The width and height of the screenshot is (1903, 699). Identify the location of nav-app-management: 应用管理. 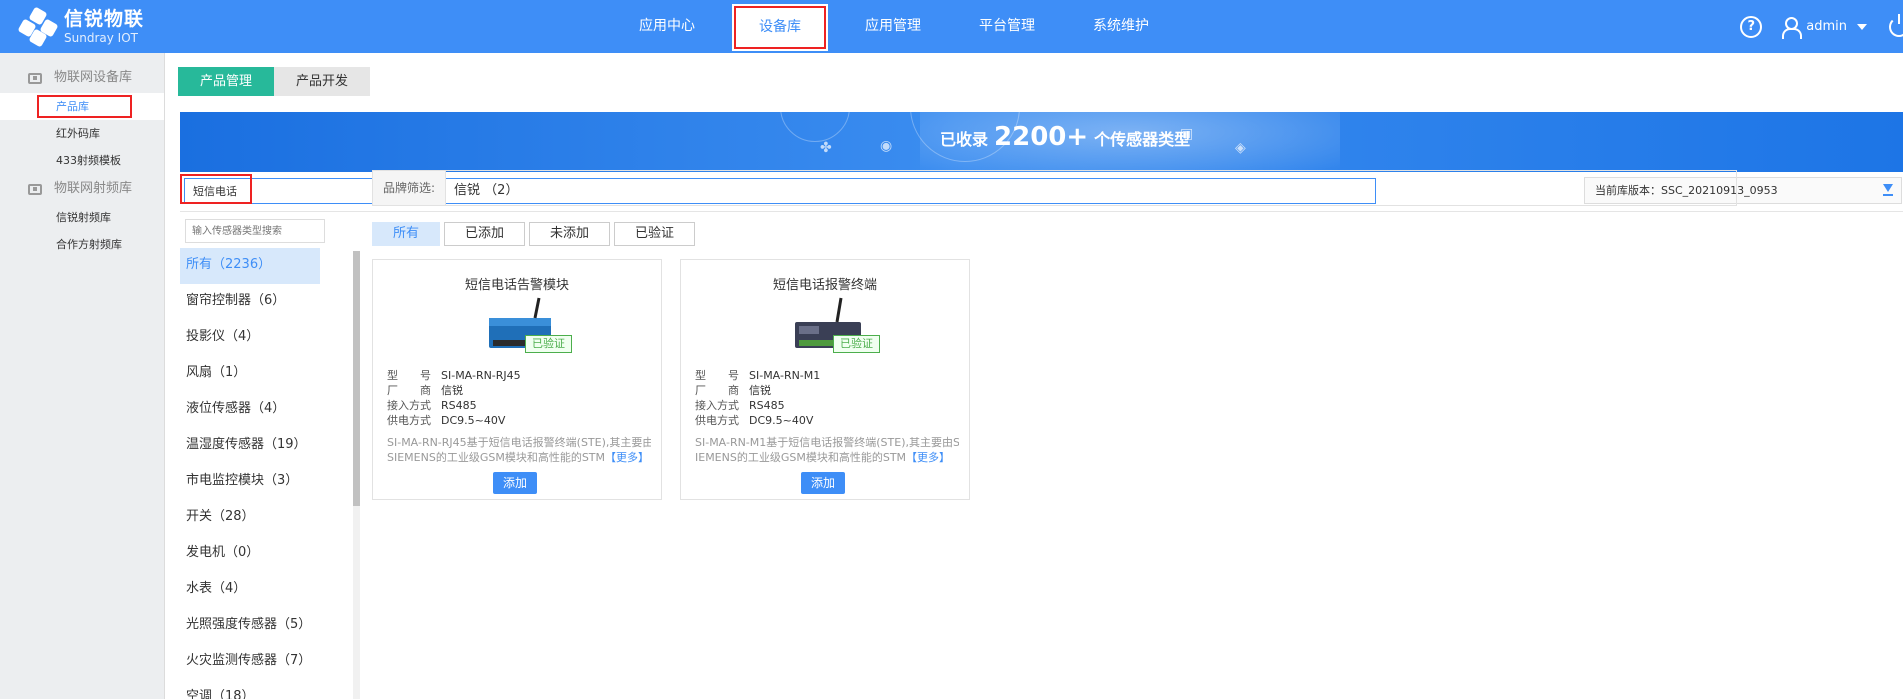
(893, 26).